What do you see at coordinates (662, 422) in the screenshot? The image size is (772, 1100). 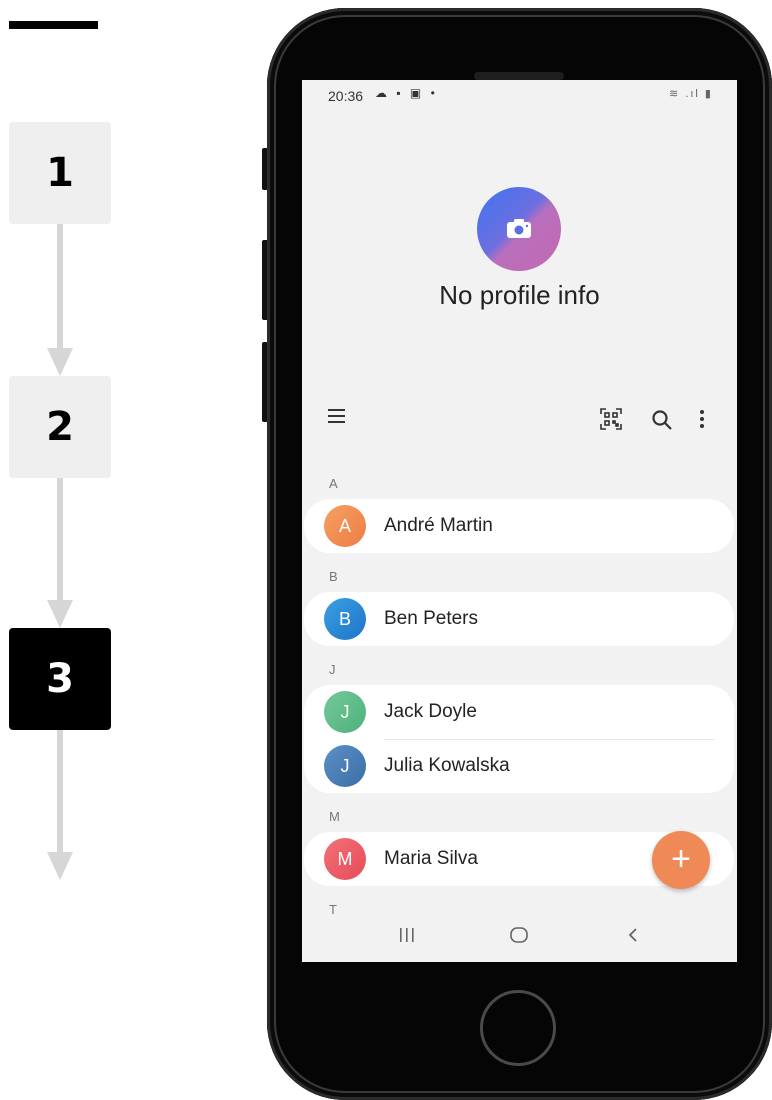 I see `search-icon` at bounding box center [662, 422].